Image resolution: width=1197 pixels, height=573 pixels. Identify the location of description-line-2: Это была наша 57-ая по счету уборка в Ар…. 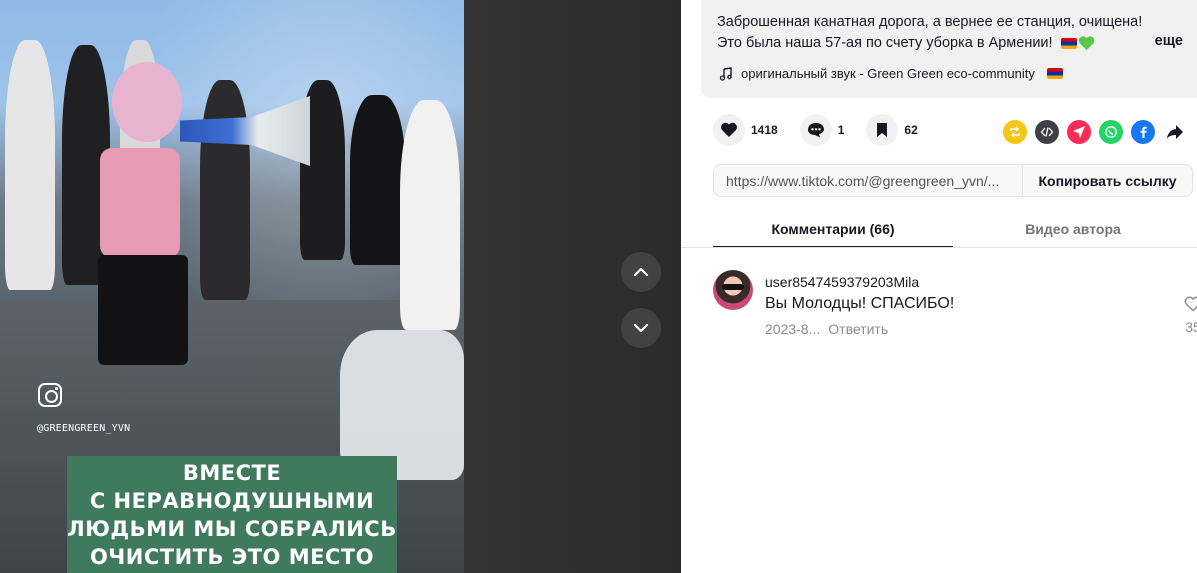
(885, 43).